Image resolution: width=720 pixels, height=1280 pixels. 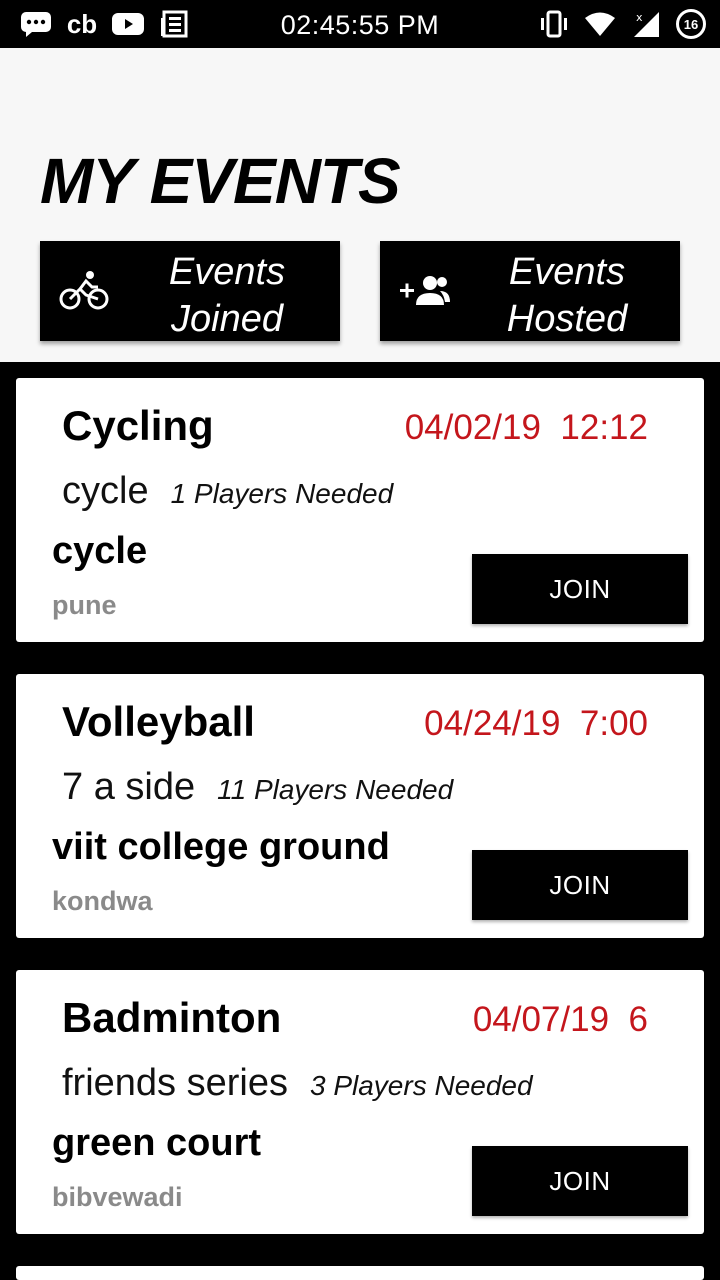 I want to click on events-joined-line1: Events, so click(x=227, y=272).